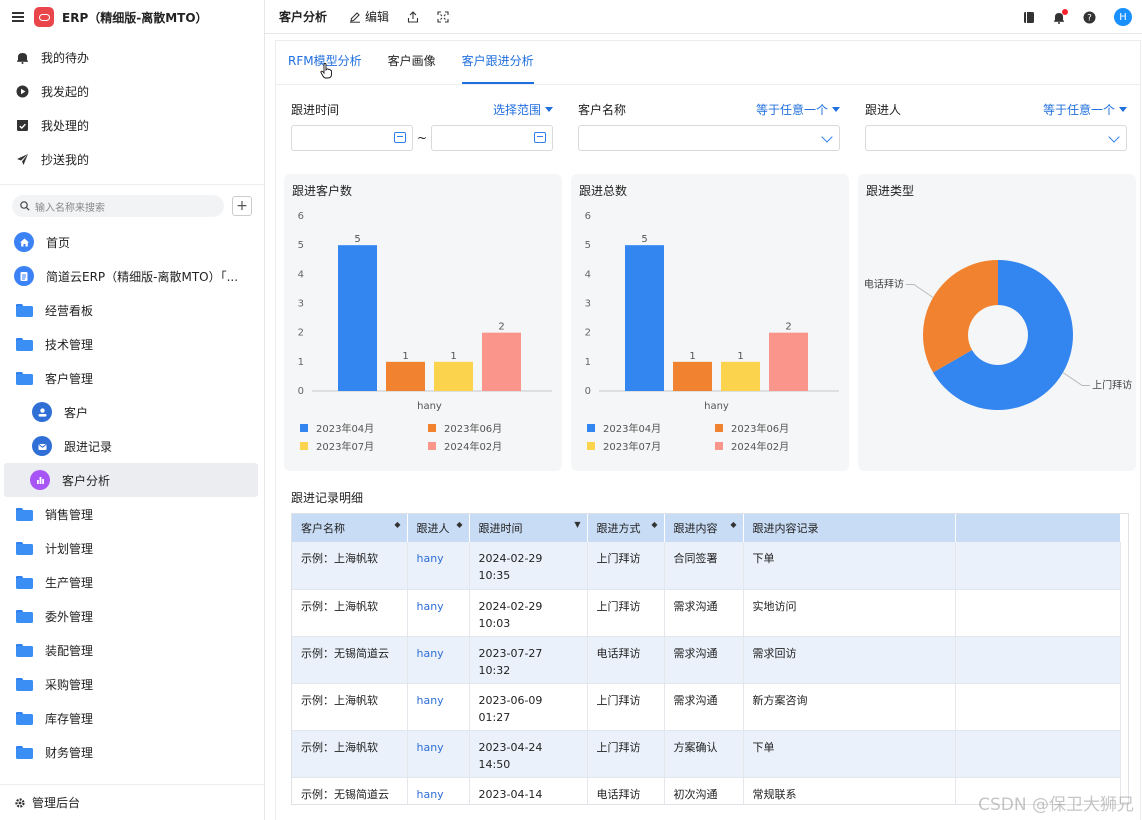 This screenshot has height=820, width=1142. What do you see at coordinates (350, 528) in the screenshot?
I see `column-header: 客户名称 ◆` at bounding box center [350, 528].